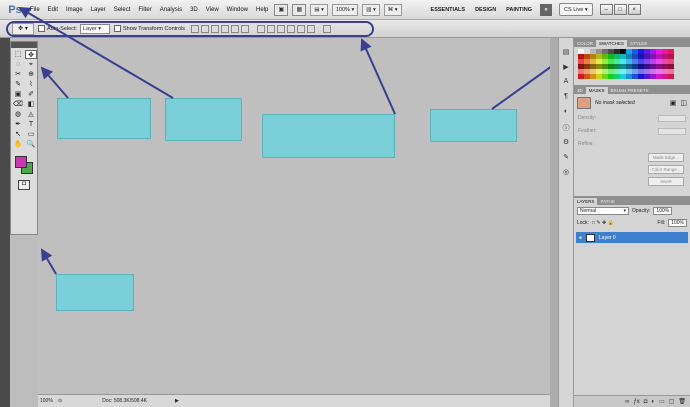 The height and width of the screenshot is (407, 690). I want to click on stamp-tool-icon: ▣, so click(18, 94).